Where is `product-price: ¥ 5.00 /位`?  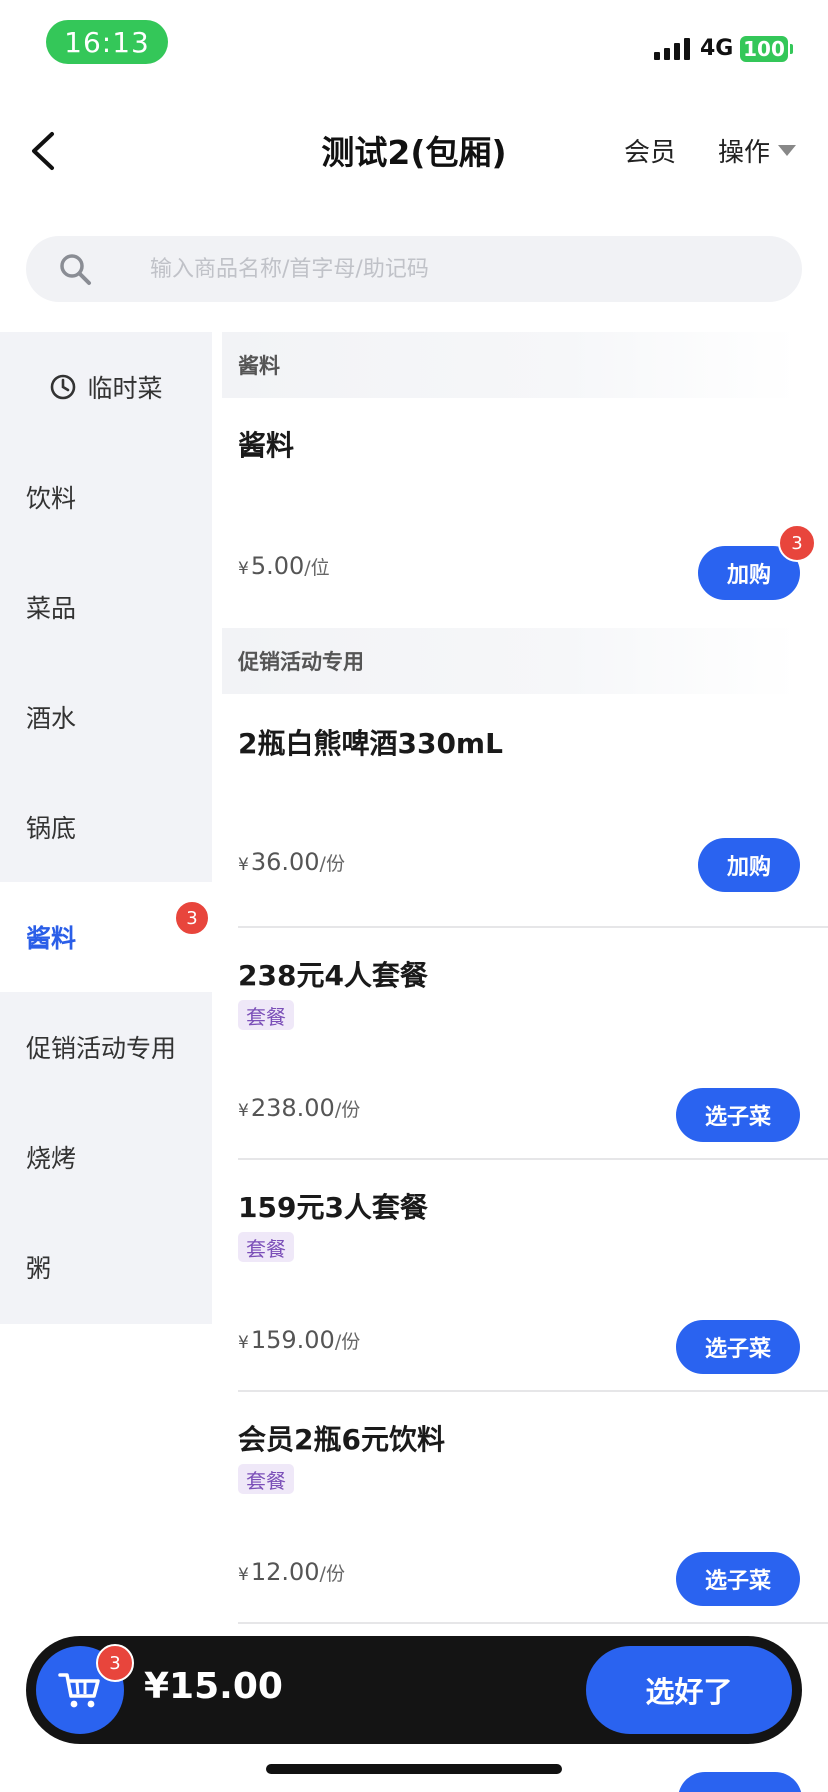
product-price: ¥ 5.00 /位 is located at coordinates (284, 566).